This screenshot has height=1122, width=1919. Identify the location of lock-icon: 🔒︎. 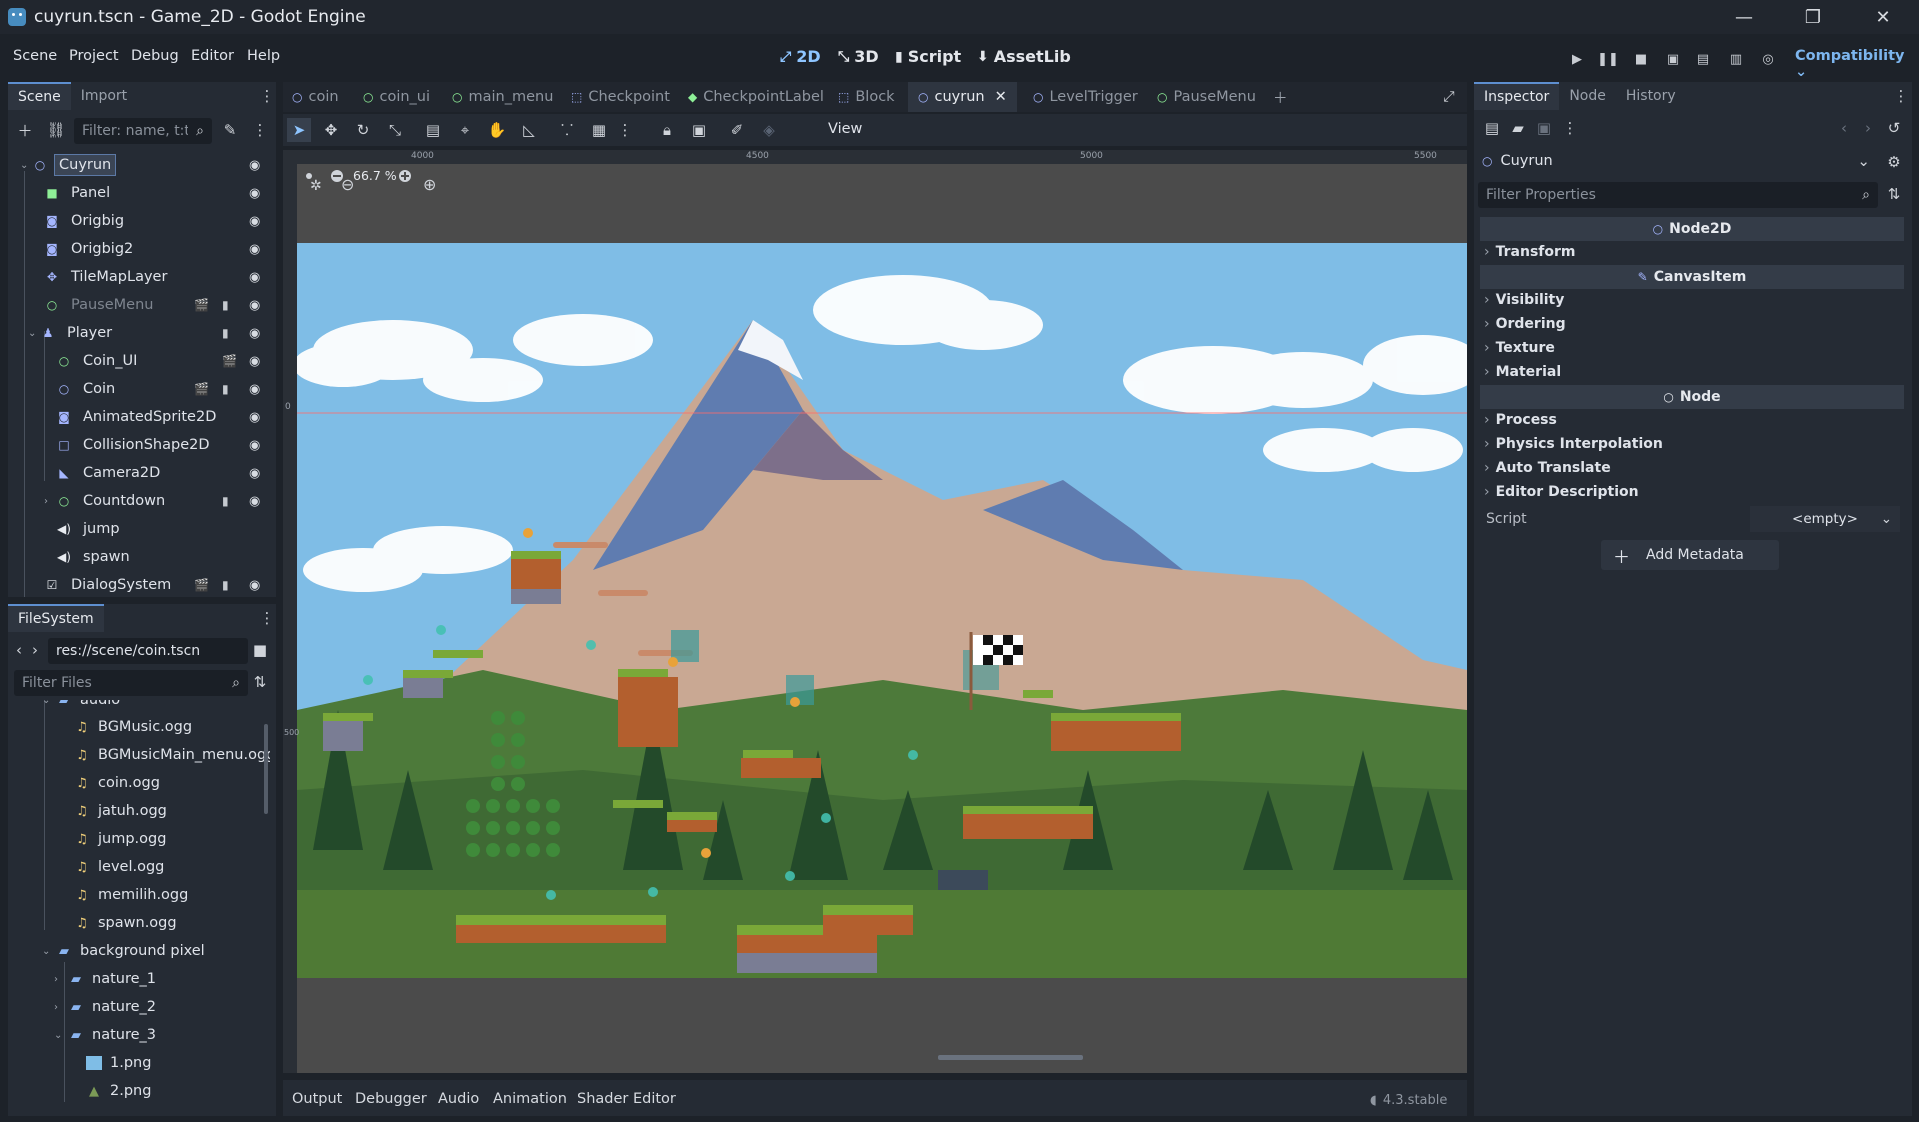
(667, 130).